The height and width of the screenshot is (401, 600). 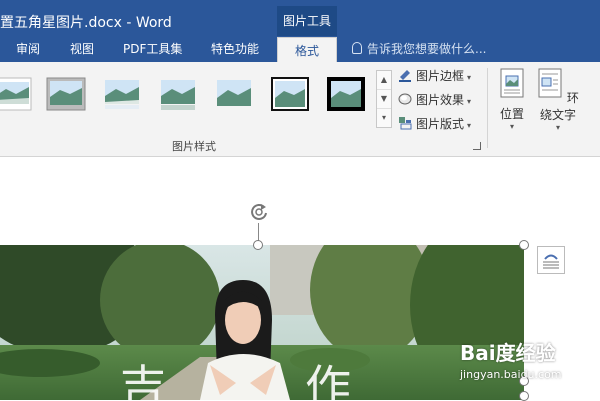 What do you see at coordinates (512, 99) in the screenshot?
I see `position-button: 位置 ▾` at bounding box center [512, 99].